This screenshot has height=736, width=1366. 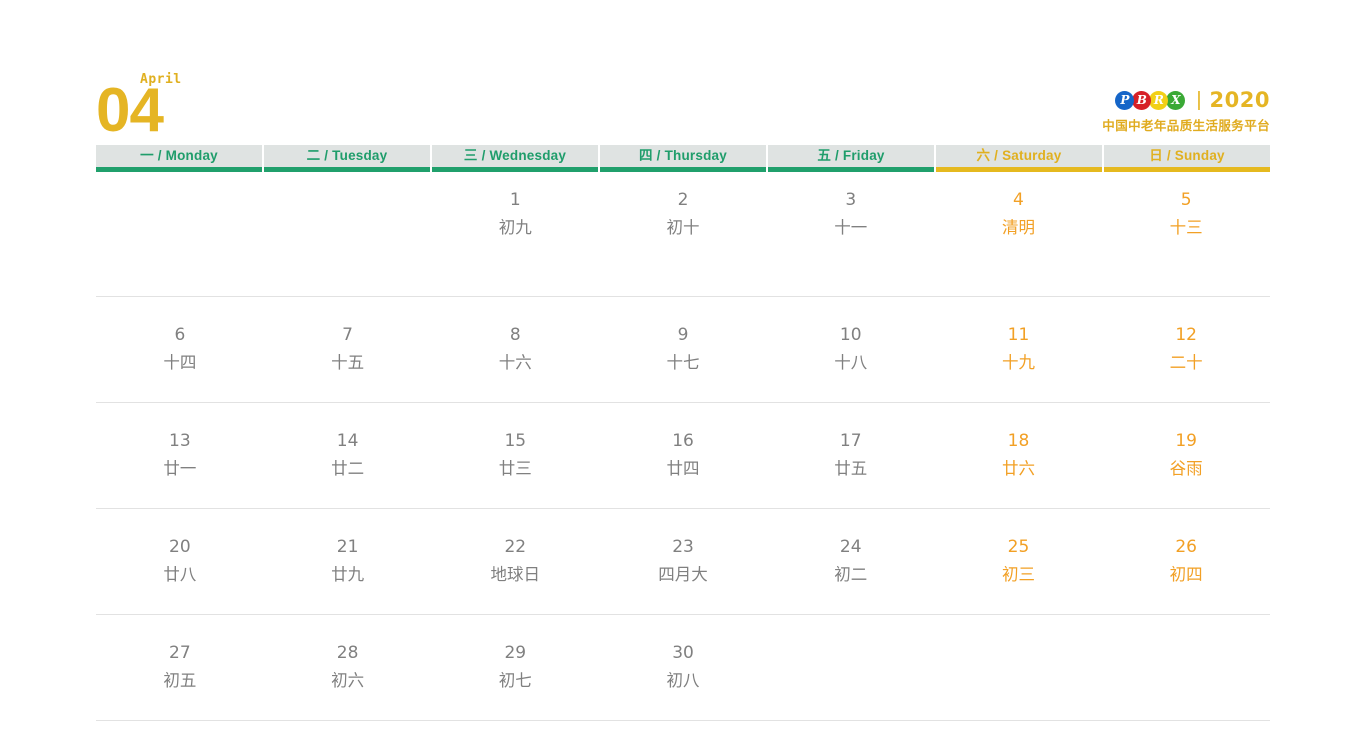 I want to click on weekday-header-4: 五 / Friday, so click(x=851, y=158).